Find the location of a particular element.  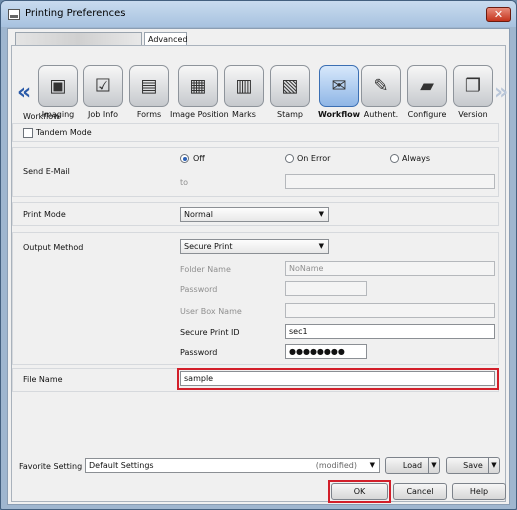

send-email-on-error-radio is located at coordinates (289, 158).